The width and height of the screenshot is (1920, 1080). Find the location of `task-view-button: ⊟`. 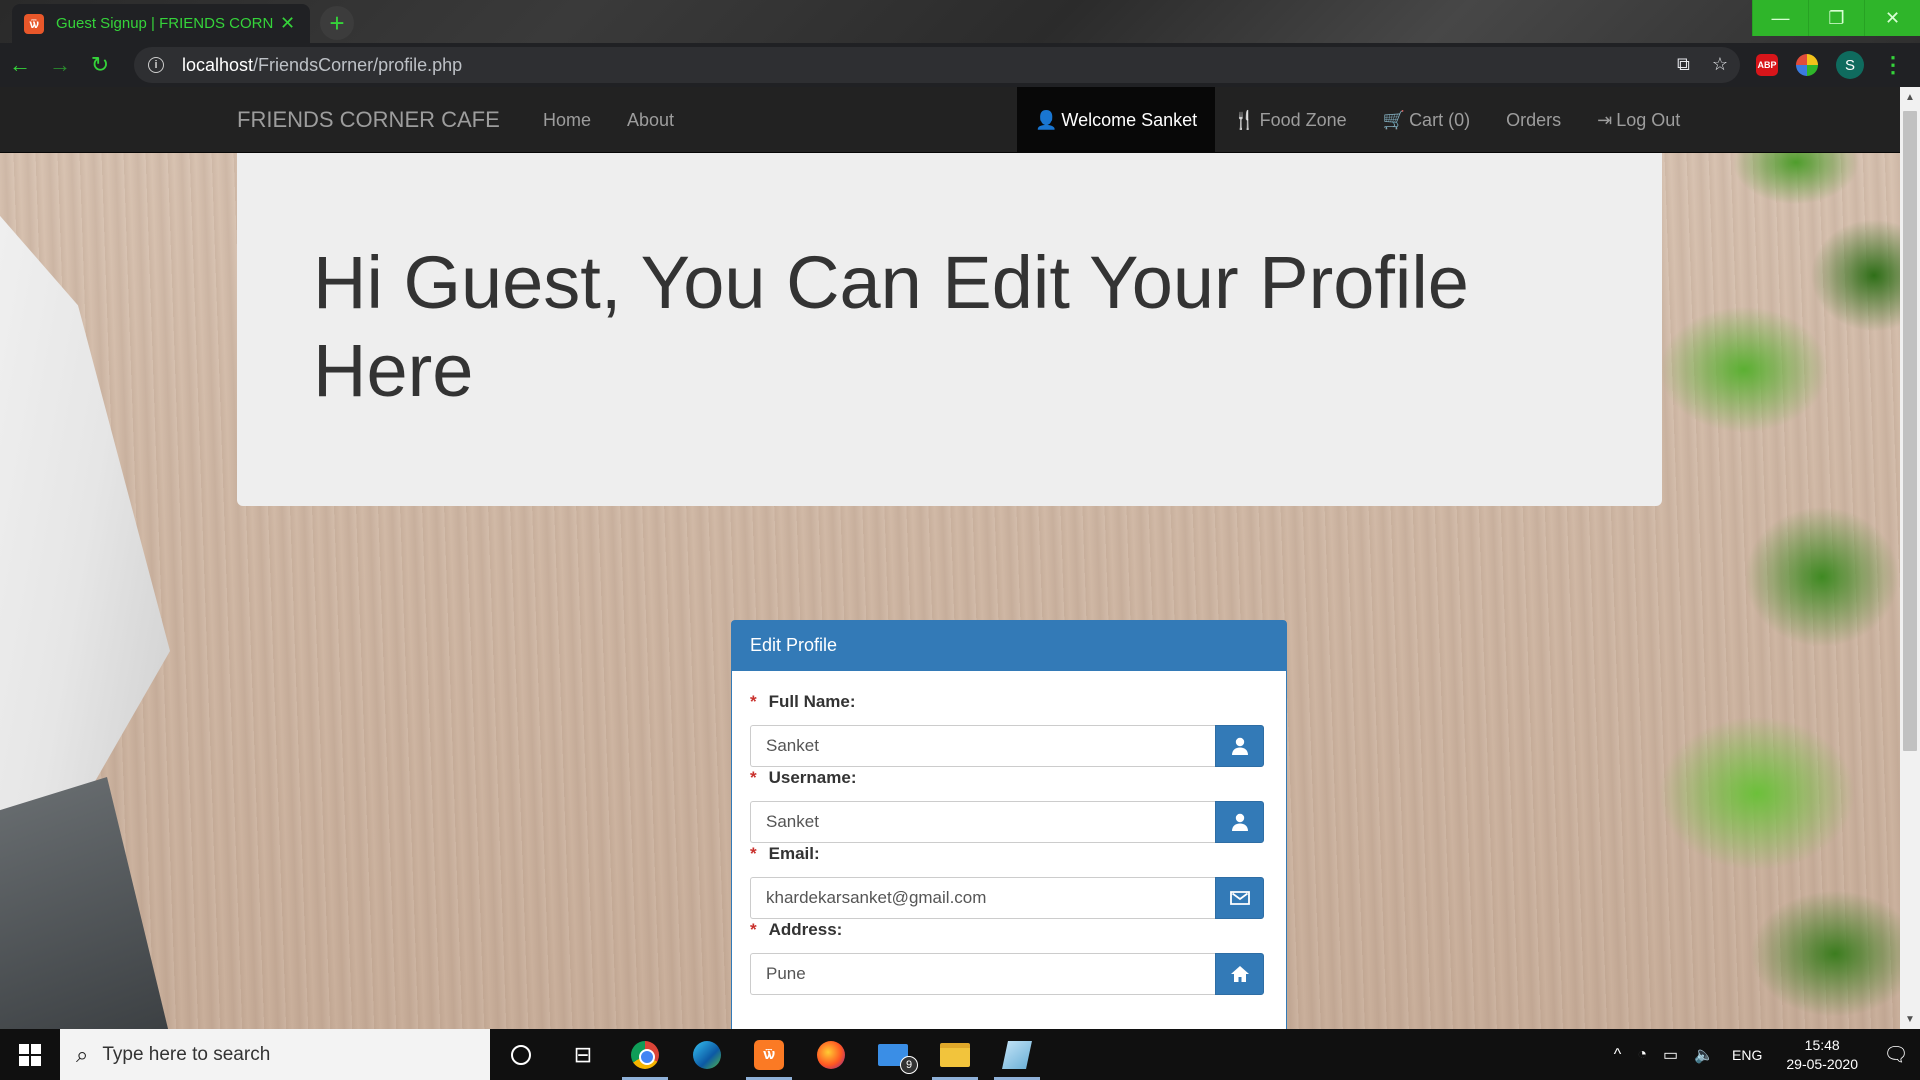

task-view-button: ⊟ is located at coordinates (583, 1054).